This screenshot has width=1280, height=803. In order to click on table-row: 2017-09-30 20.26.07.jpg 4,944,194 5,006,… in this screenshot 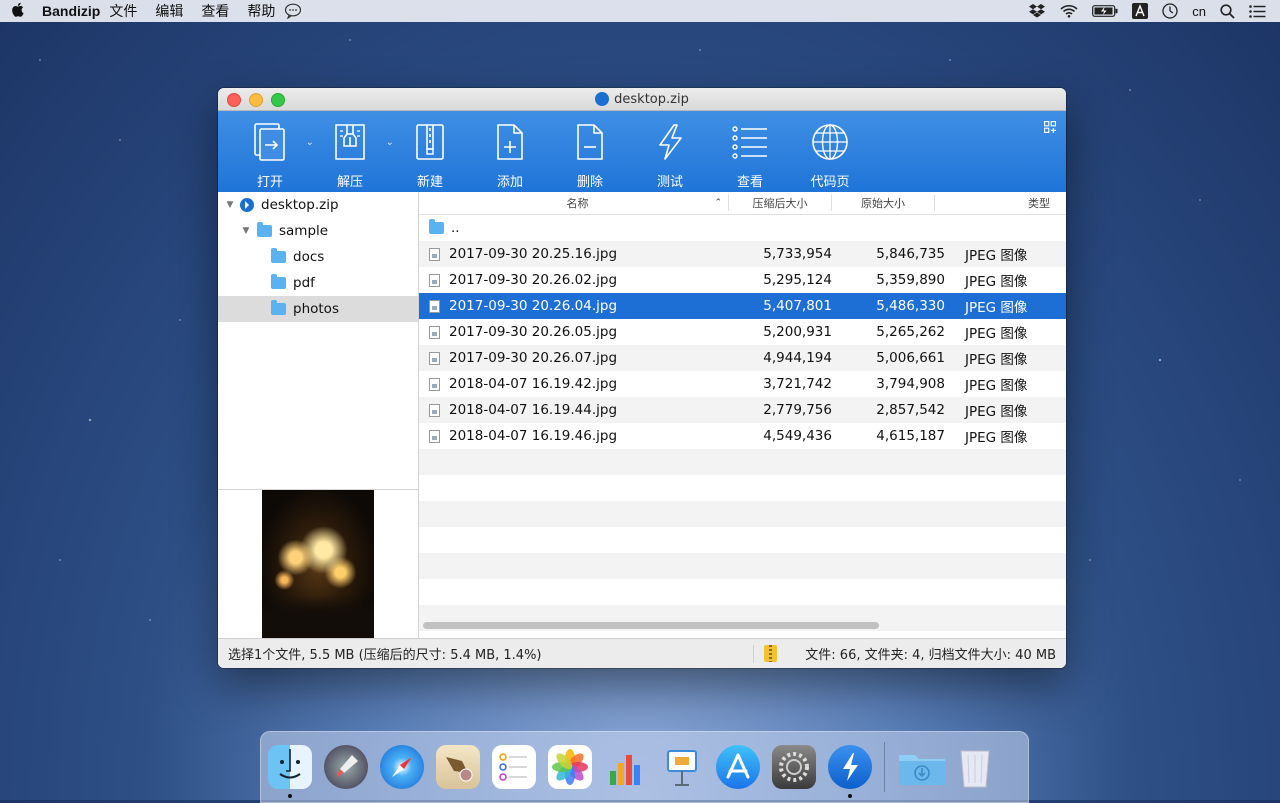, I will do `click(742, 358)`.